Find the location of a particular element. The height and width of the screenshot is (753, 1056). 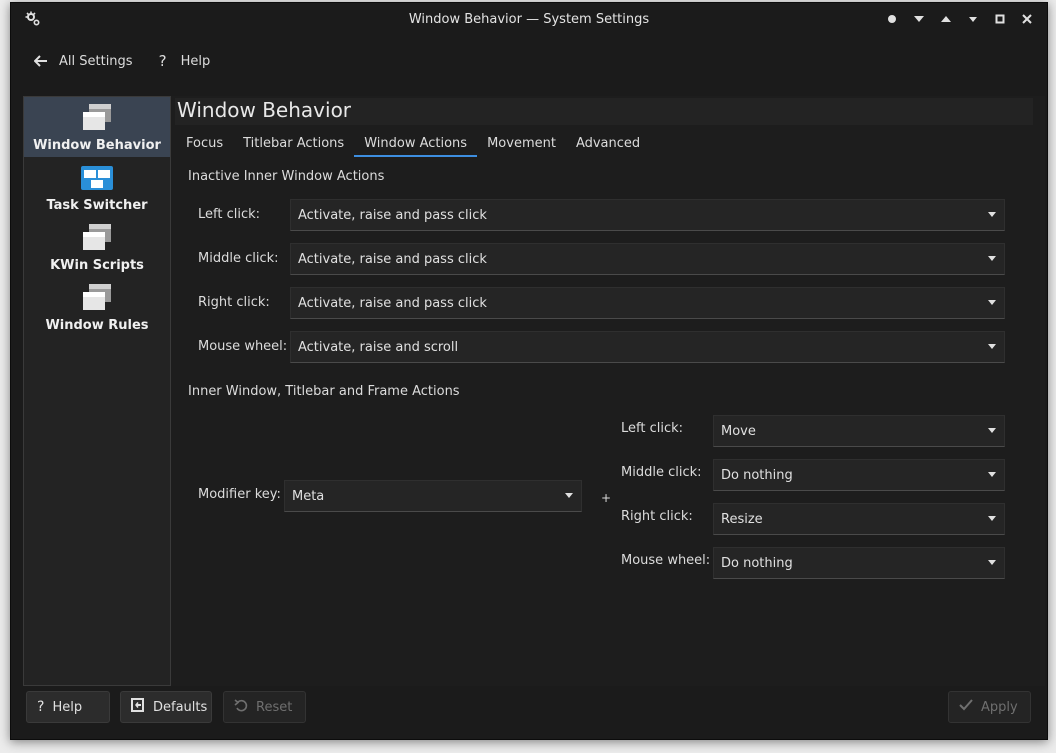

reset-label: Reset is located at coordinates (274, 707).